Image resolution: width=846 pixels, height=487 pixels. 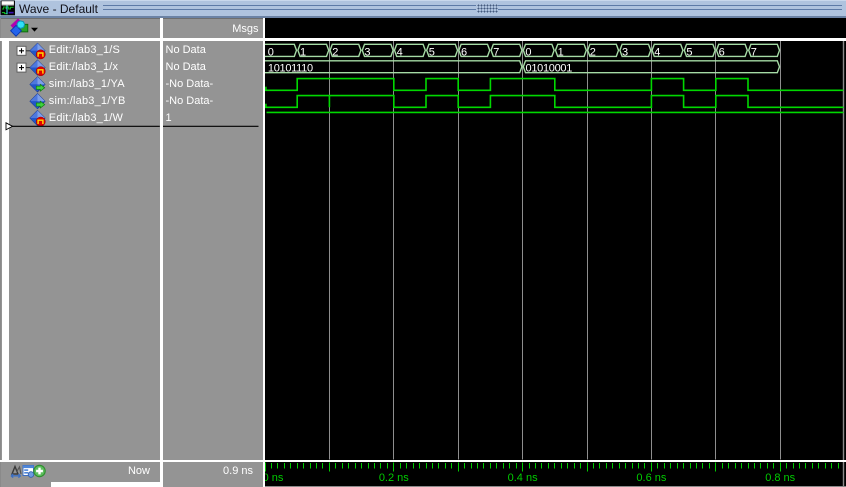 I want to click on svg-text: 0 ns, so click(x=273, y=478).